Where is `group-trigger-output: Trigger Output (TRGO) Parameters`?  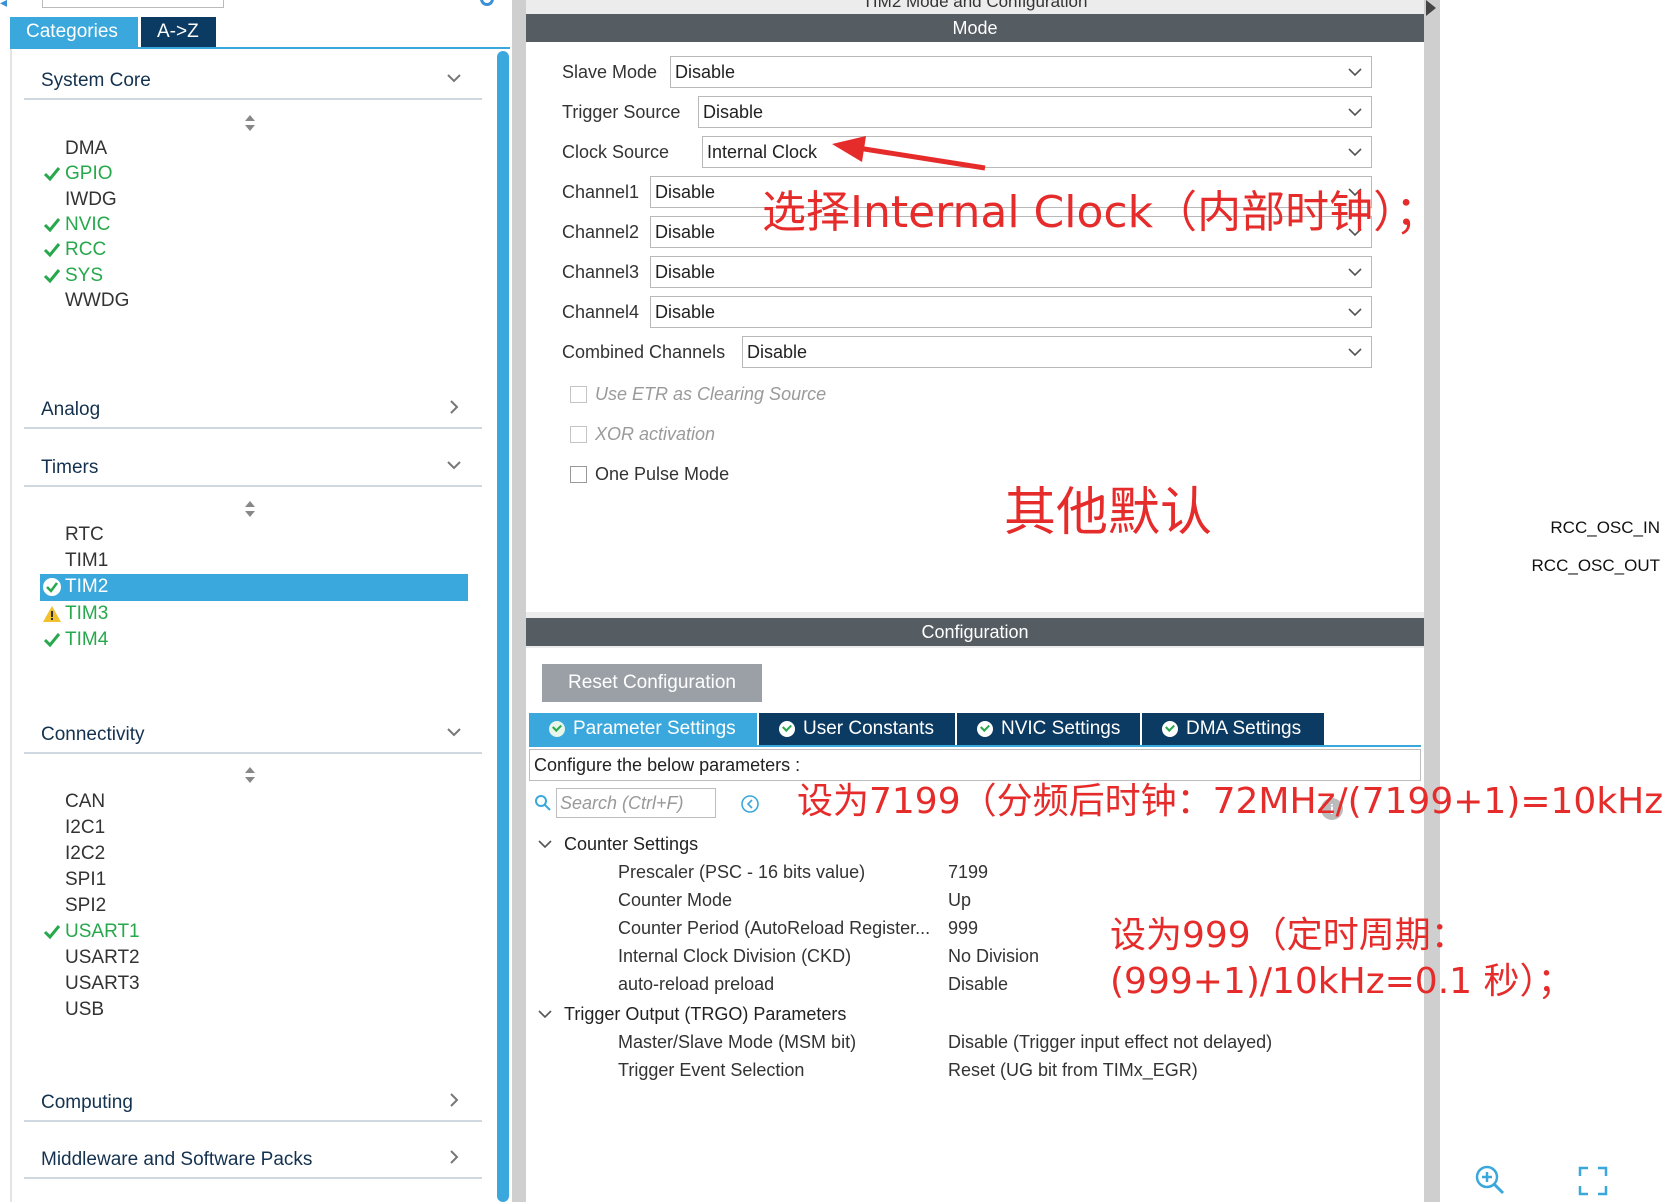
group-trigger-output: Trigger Output (TRGO) Parameters is located at coordinates (968, 1016).